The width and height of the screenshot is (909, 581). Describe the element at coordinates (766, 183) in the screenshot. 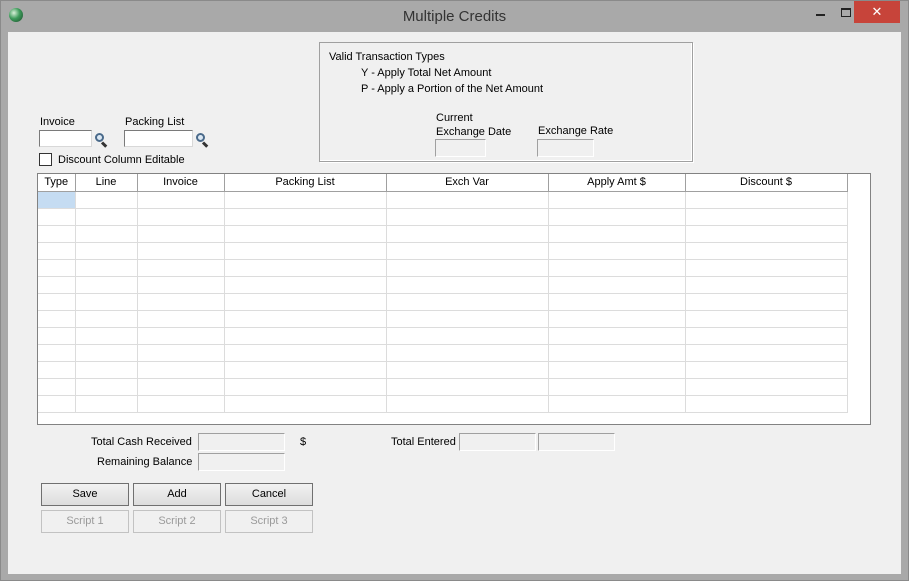

I see `column-header: Discount $` at that location.